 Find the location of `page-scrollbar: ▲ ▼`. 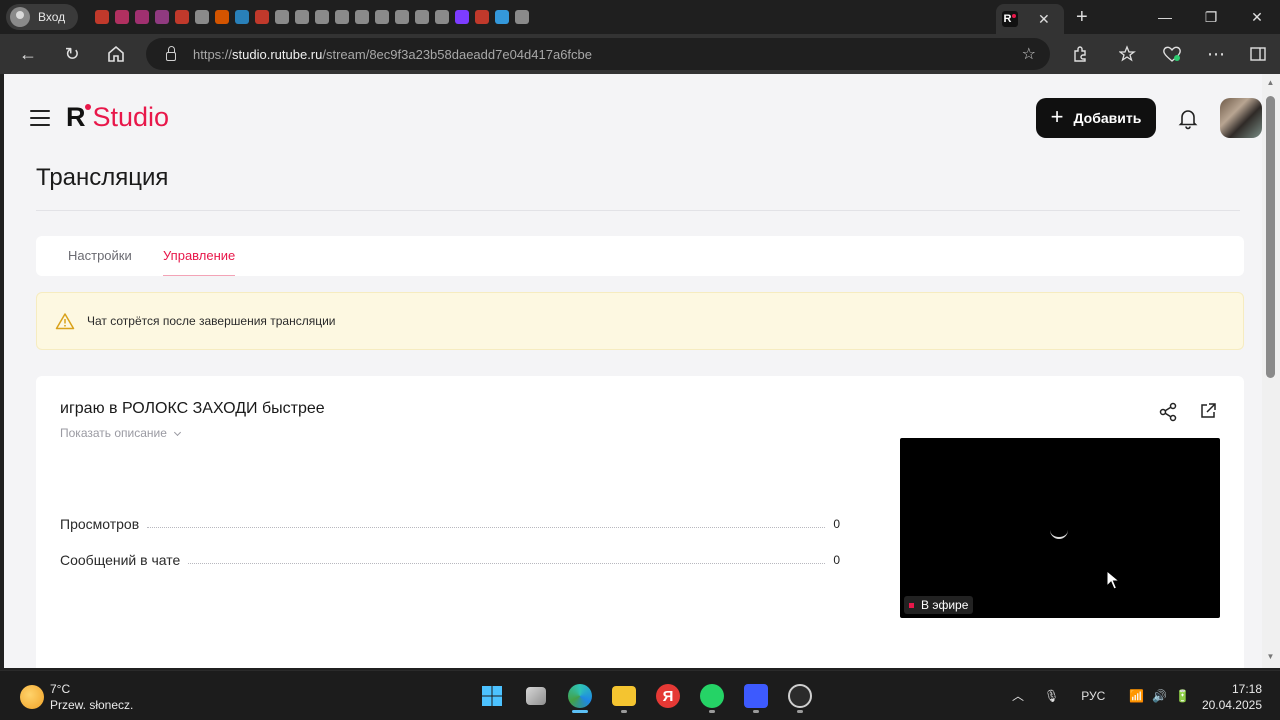

page-scrollbar: ▲ ▼ is located at coordinates (1271, 371).